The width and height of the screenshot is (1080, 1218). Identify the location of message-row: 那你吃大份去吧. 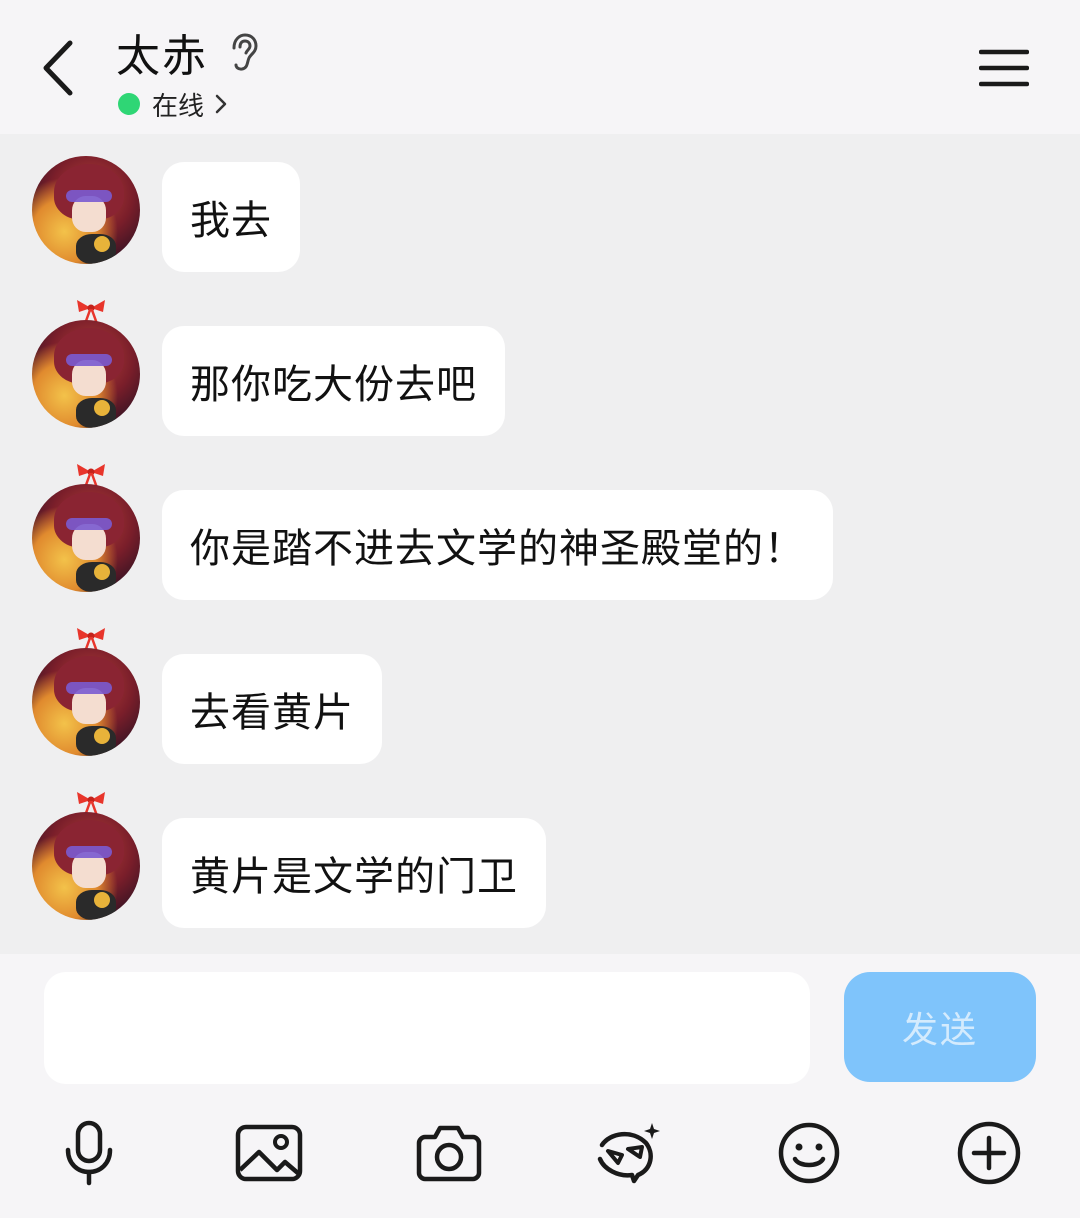
(540, 373).